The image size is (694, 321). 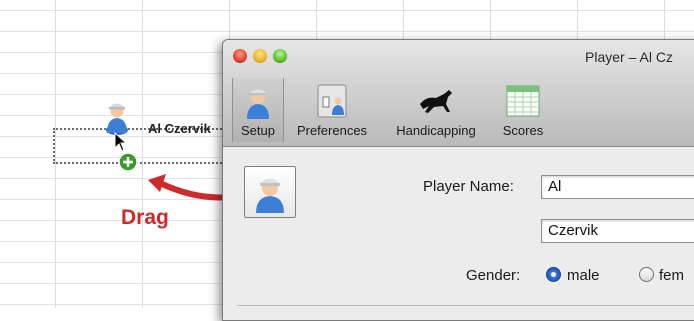 I want to click on player-photo-icon, so click(x=270, y=195).